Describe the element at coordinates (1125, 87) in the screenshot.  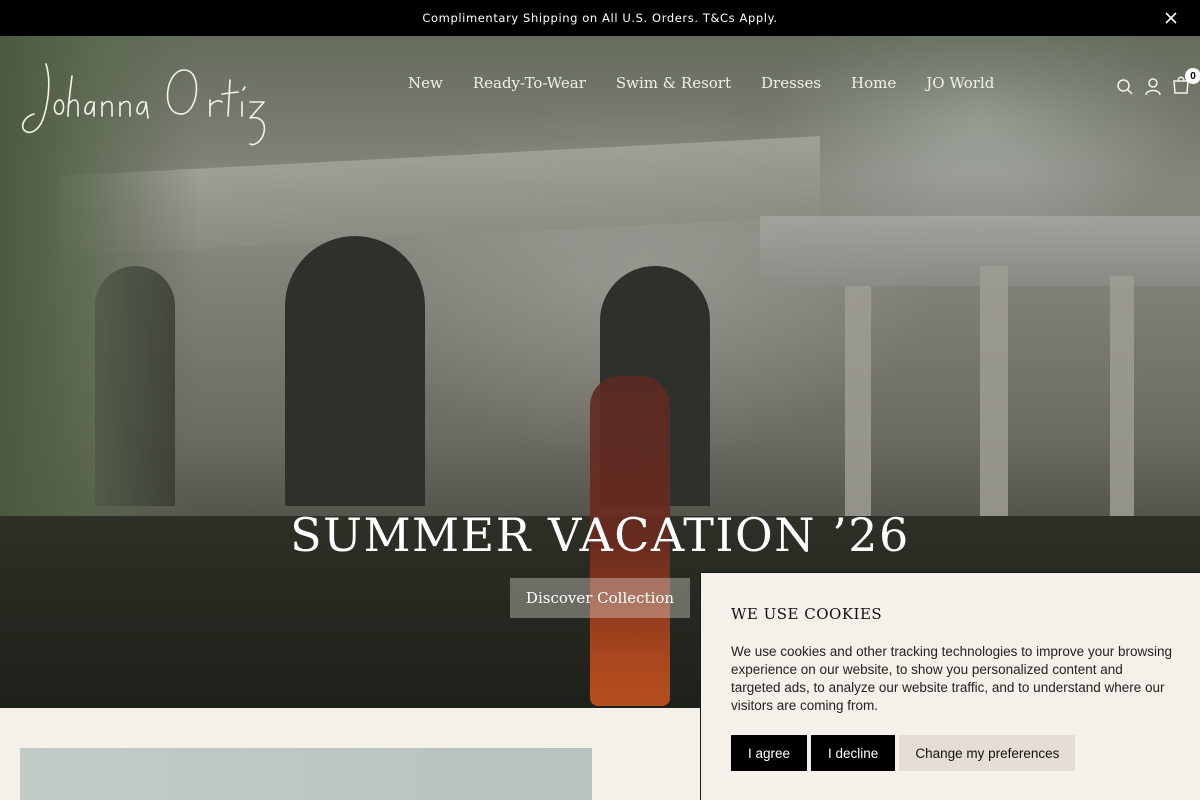
I see `search-icon` at that location.